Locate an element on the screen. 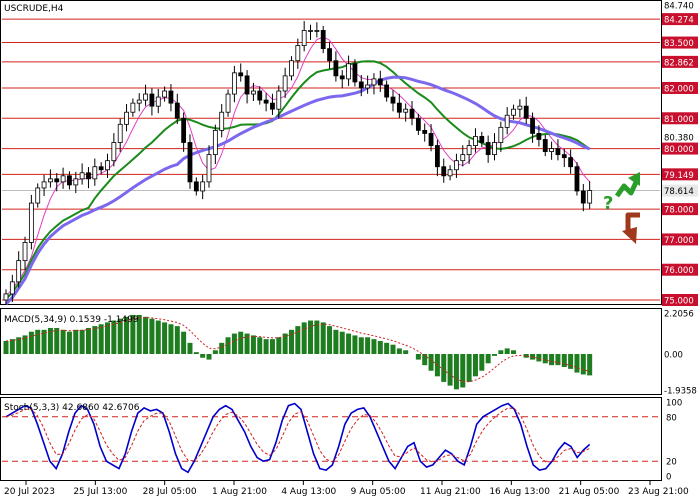 The image size is (700, 500). macd-axis: 2.2056 0.00 -1.9358 is located at coordinates (680, 353).